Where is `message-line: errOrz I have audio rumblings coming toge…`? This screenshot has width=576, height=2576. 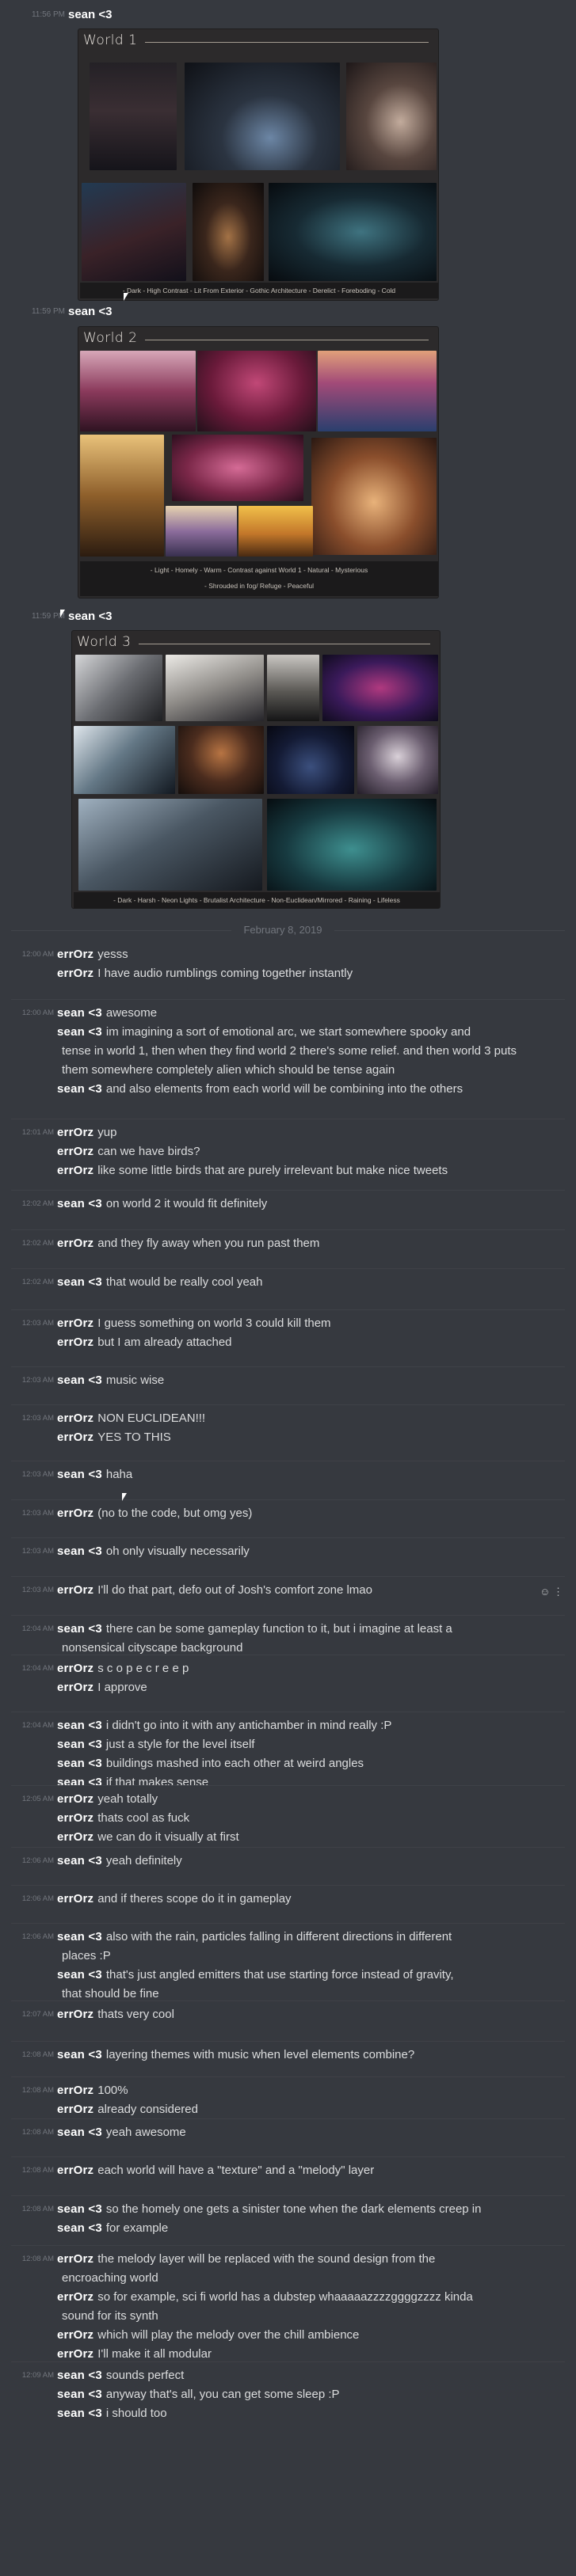 message-line: errOrz I have audio rumblings coming toge… is located at coordinates (288, 974).